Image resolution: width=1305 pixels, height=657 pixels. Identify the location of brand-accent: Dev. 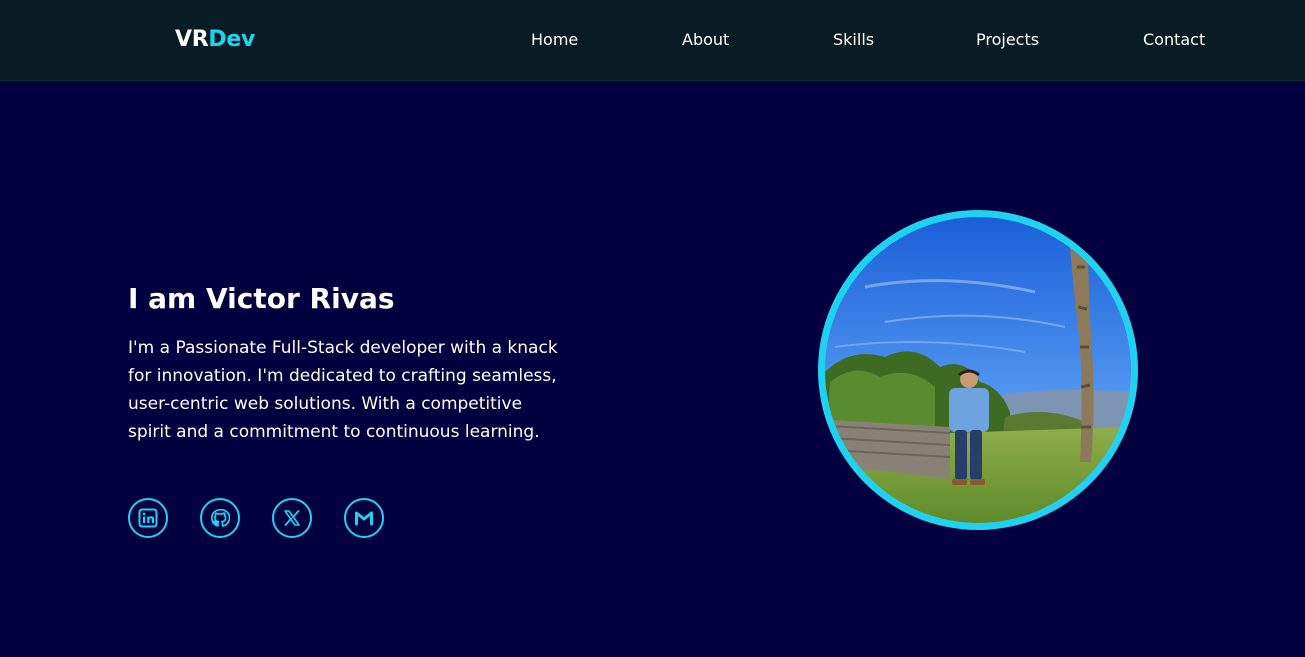
(231, 39).